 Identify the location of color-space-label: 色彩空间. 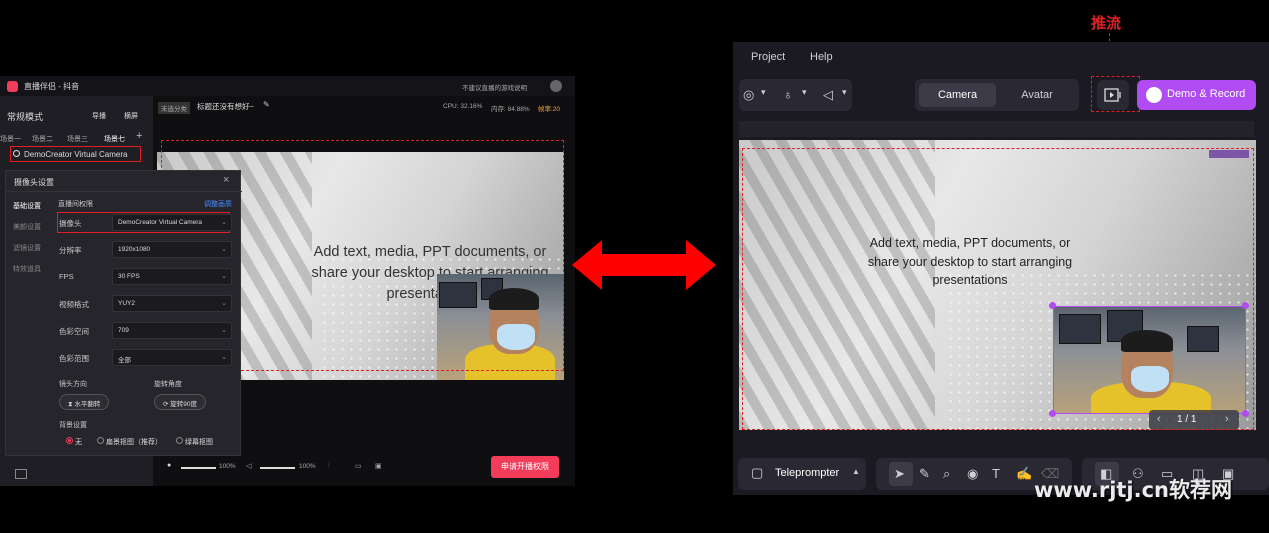
(74, 331).